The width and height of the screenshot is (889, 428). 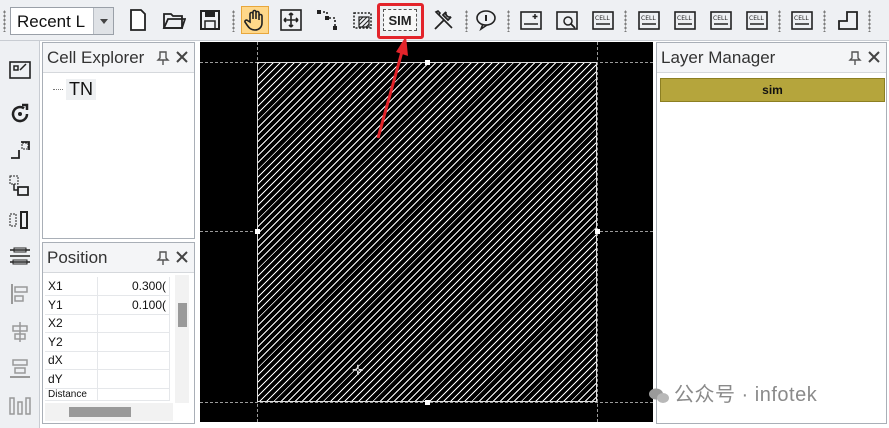 I want to click on cell-explorer-title: Cell Explorer, so click(x=96, y=57).